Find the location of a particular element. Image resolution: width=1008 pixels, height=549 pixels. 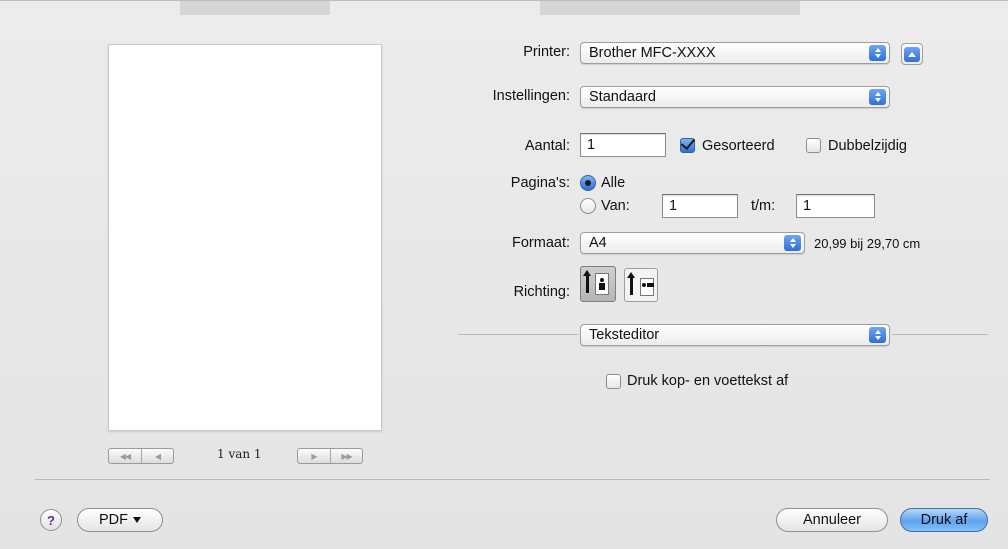

portrait-button is located at coordinates (598, 284).